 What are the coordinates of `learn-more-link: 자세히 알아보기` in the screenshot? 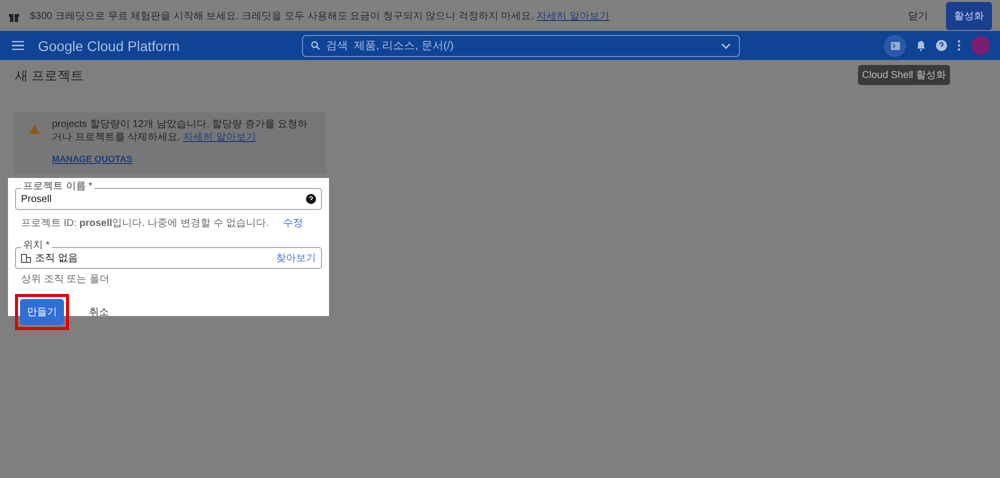 It's located at (573, 16).